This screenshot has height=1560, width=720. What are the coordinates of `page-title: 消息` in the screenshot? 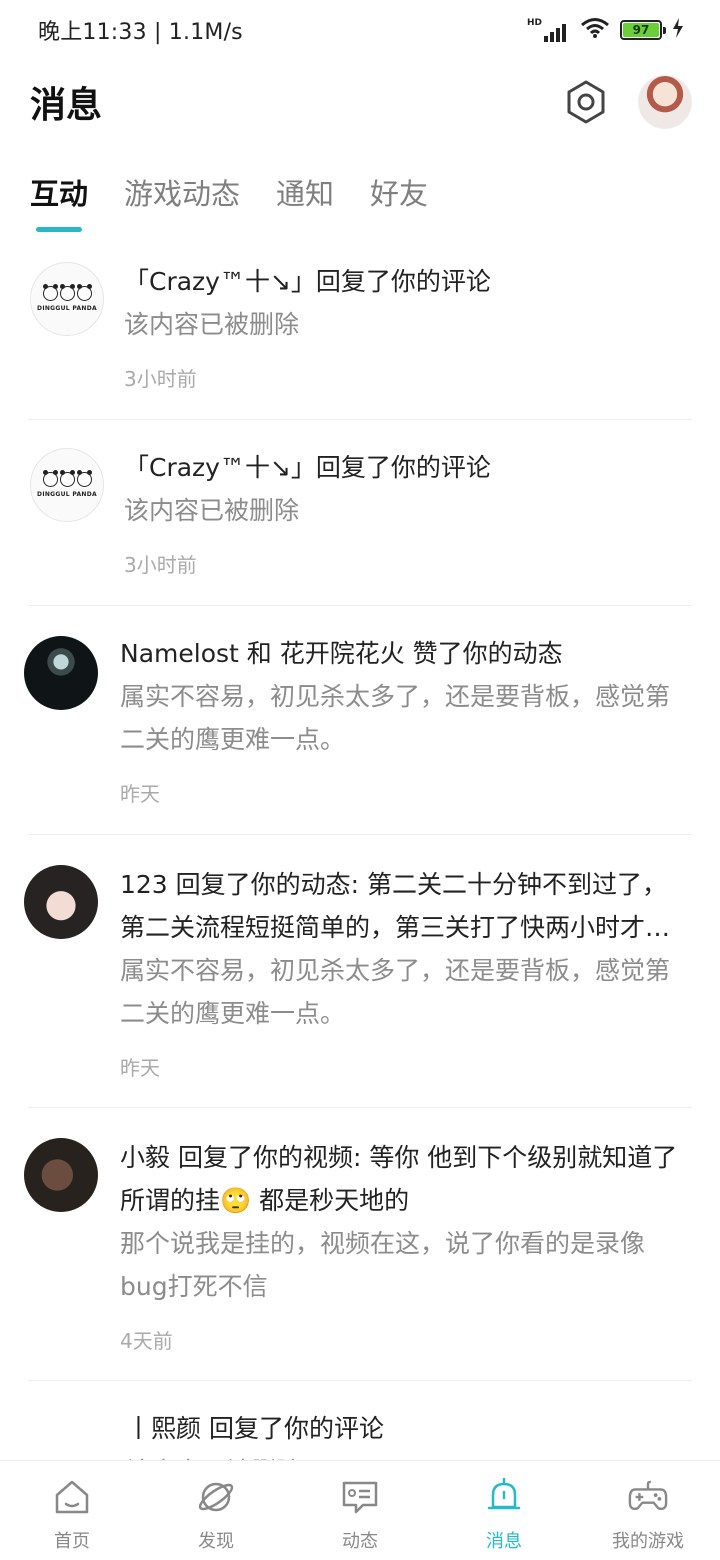 It's located at (66, 105).